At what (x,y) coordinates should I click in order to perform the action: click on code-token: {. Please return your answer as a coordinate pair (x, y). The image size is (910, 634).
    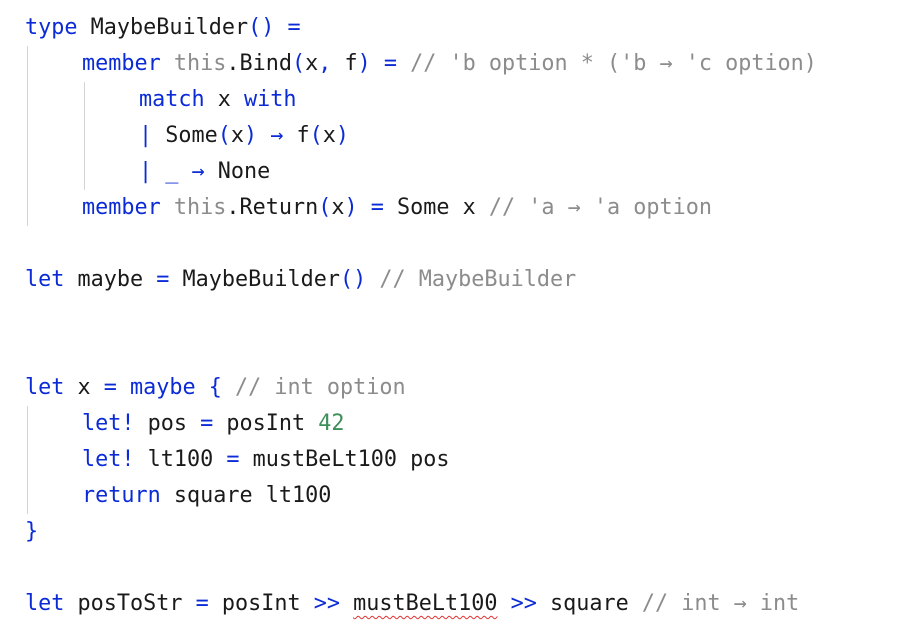
    Looking at the image, I should click on (215, 387).